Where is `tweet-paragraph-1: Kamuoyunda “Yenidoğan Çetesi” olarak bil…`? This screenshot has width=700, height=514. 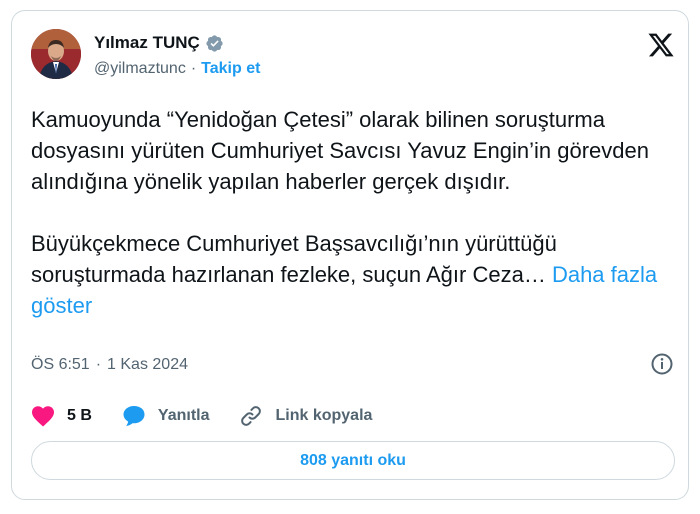
tweet-paragraph-1: Kamuoyunda “Yenidoğan Çetesi” olarak bil… is located at coordinates (340, 150).